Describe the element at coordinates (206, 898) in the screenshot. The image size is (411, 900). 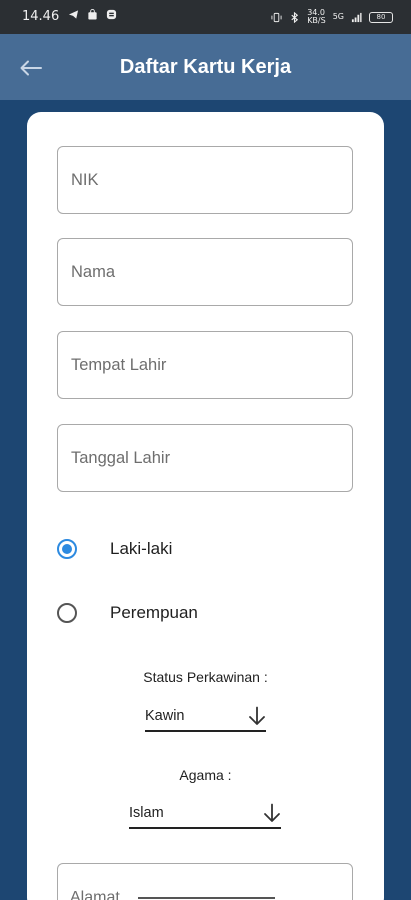
I see `alamat-underline` at that location.